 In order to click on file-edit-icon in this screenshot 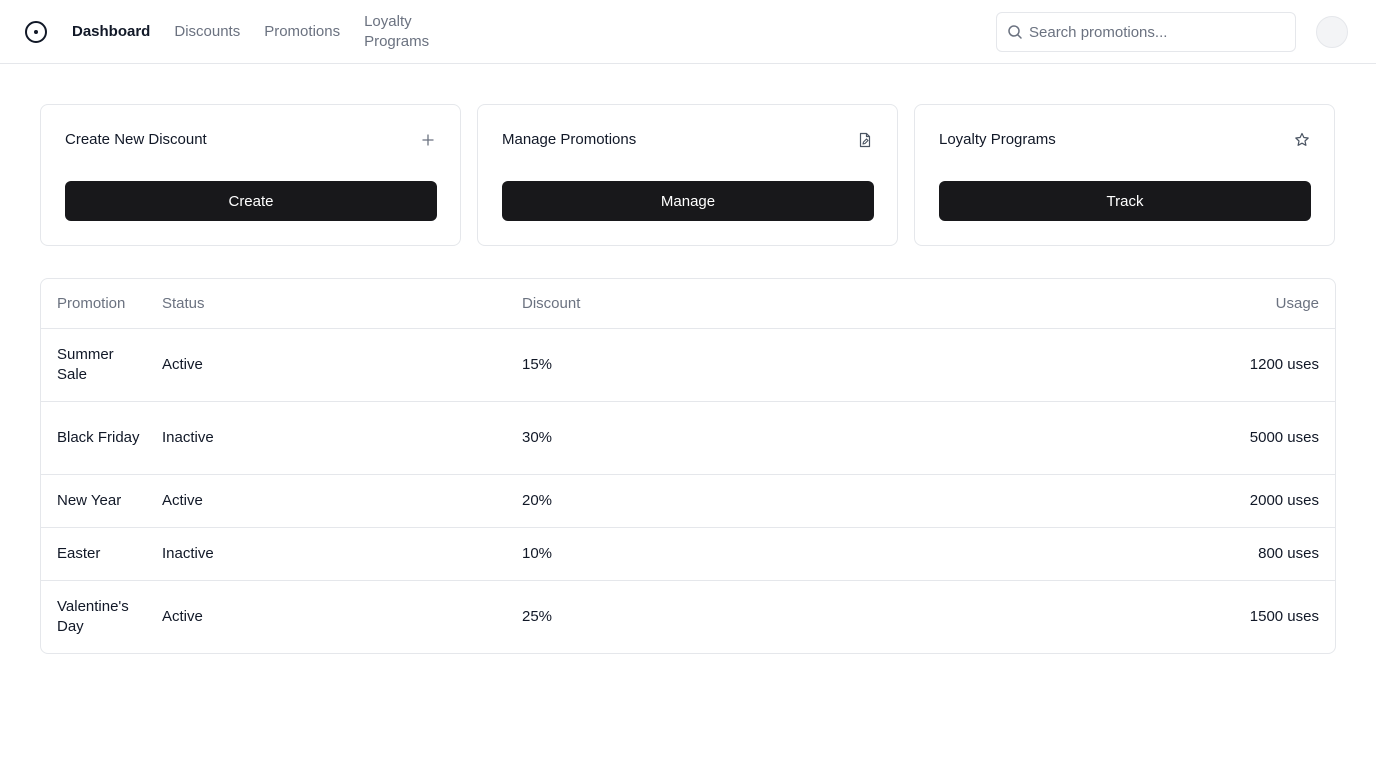, I will do `click(865, 140)`.